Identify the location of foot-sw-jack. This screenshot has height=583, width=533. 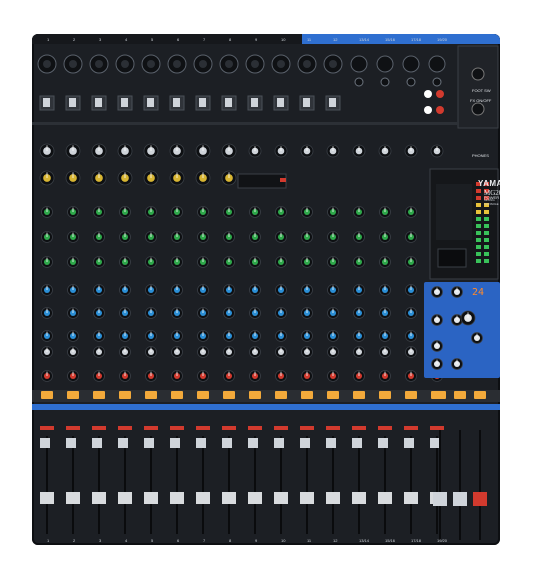
(478, 74).